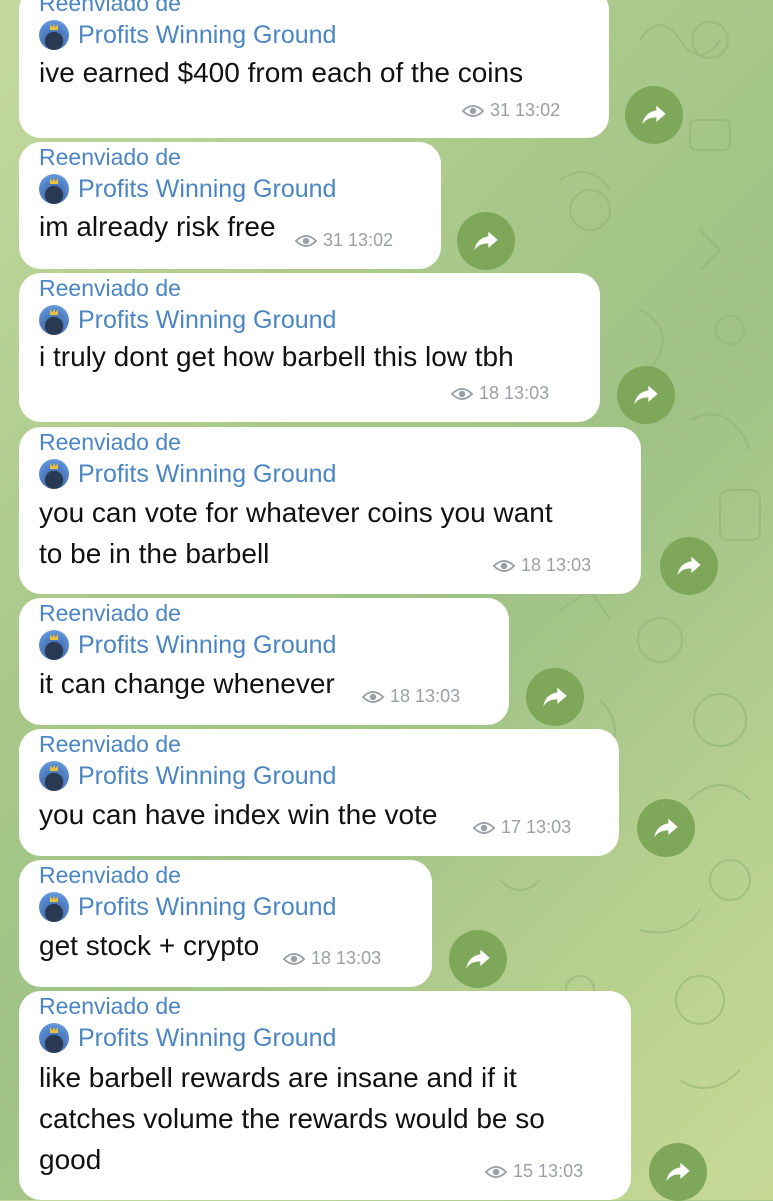  I want to click on message-meta: 15 13:03, so click(534, 1171).